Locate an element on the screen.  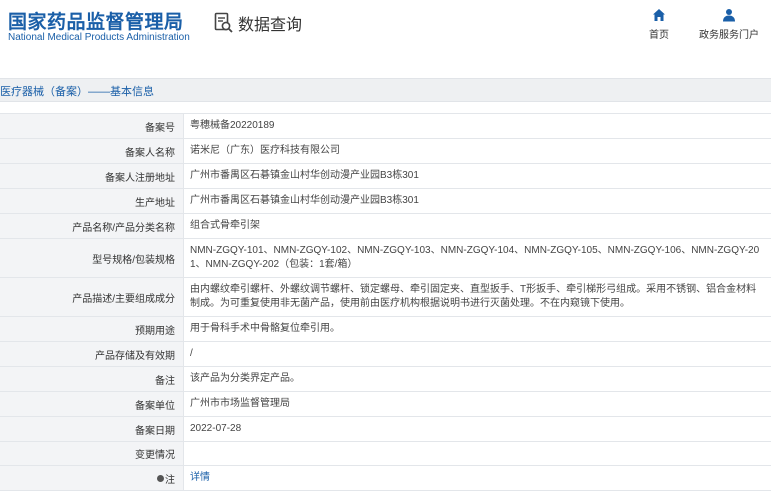
field-value: 广州市市场监督管理局 is located at coordinates (240, 403).